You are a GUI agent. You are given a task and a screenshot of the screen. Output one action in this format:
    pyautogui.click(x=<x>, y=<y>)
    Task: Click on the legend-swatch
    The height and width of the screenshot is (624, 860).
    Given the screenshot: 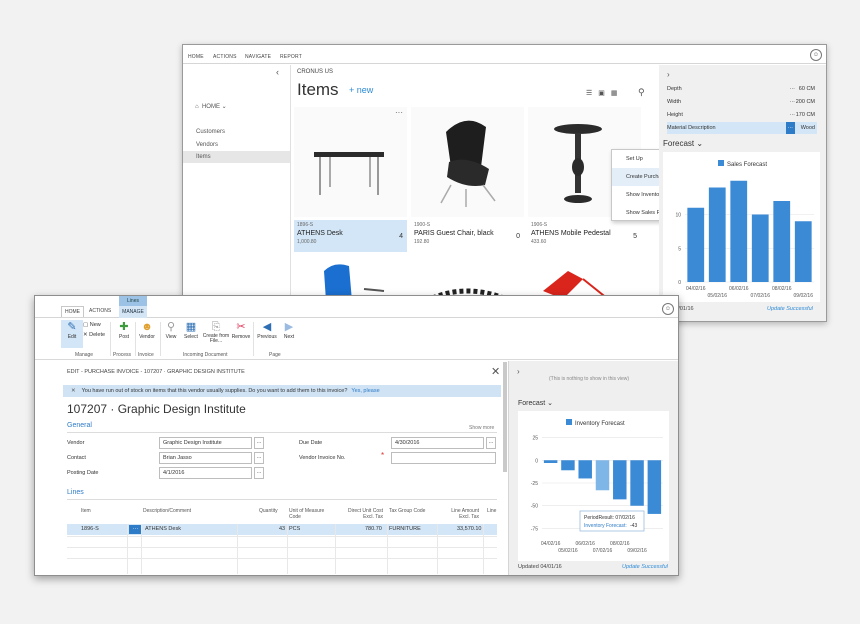 What is the action you would take?
    pyautogui.click(x=721, y=163)
    